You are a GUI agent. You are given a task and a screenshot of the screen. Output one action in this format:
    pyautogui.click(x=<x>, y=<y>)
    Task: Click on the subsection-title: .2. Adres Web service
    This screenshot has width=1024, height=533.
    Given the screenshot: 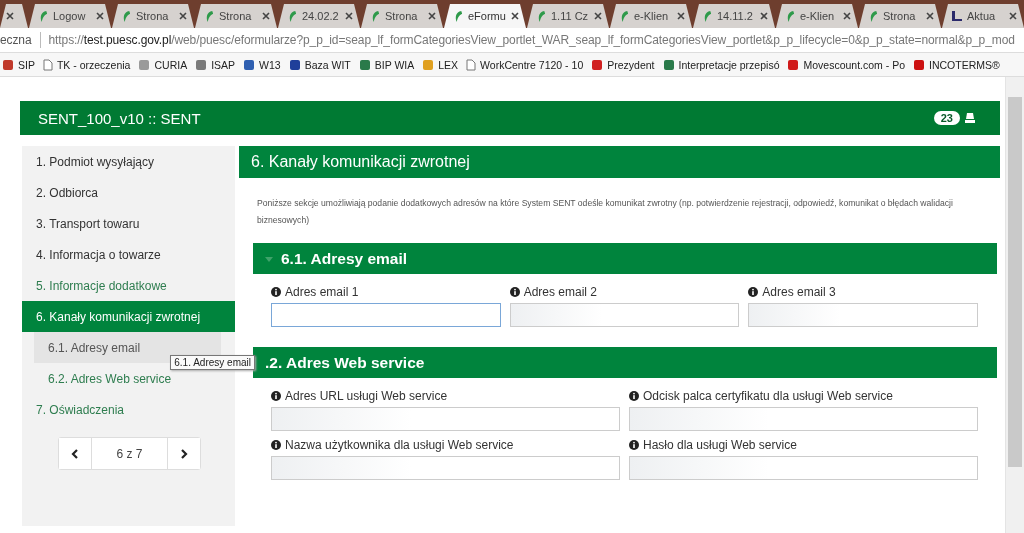 What is the action you would take?
    pyautogui.click(x=345, y=362)
    